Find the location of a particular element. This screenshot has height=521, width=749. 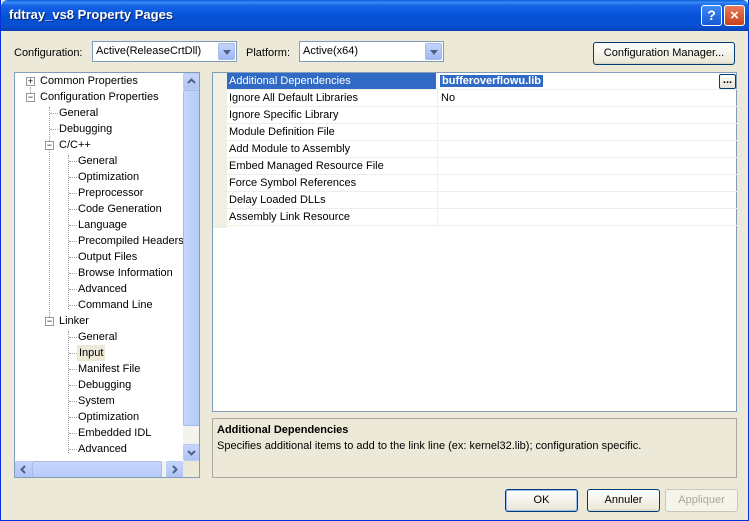

tree-linker-manifest-file: Manifest File is located at coordinates (109, 369).